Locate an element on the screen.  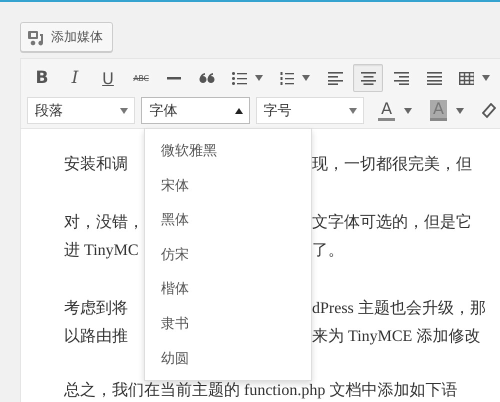
underline-button: U is located at coordinates (108, 78).